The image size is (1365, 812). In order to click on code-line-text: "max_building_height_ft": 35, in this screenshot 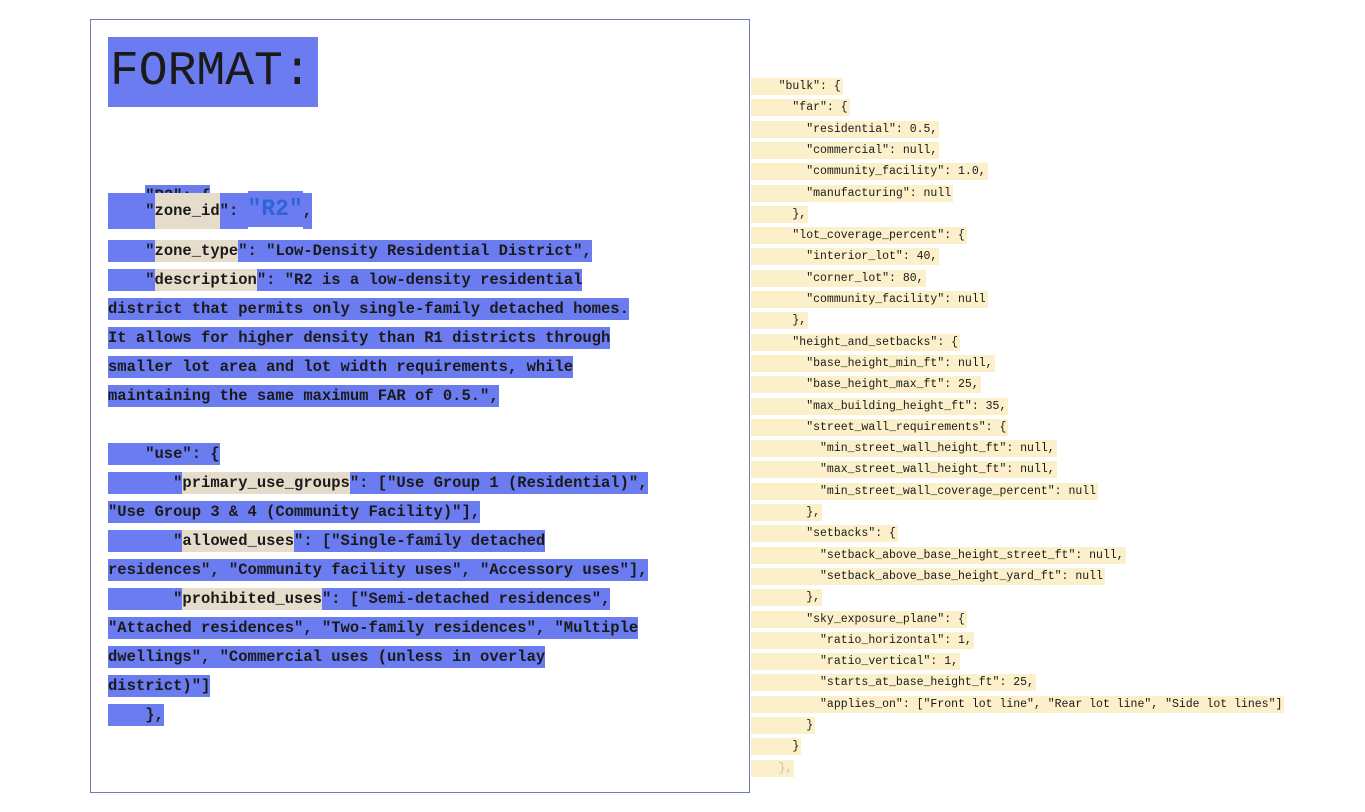, I will do `click(880, 406)`.